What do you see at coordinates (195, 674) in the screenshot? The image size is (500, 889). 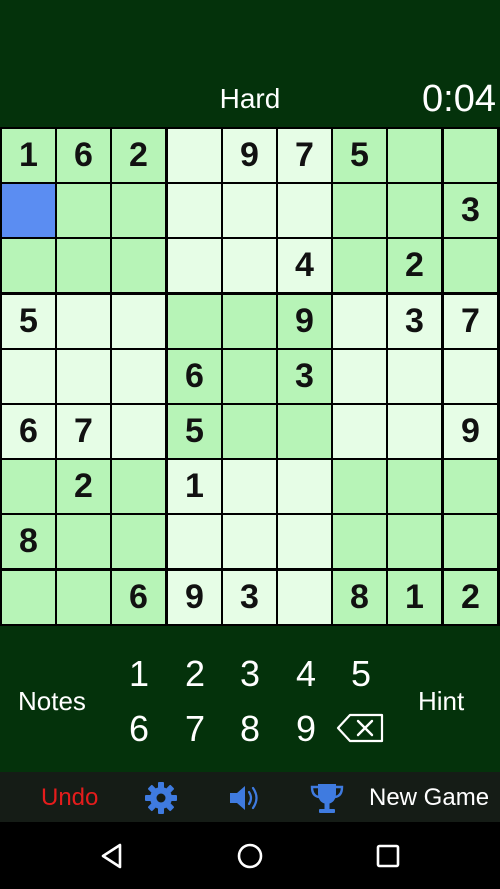 I see `number-button-2: 2` at bounding box center [195, 674].